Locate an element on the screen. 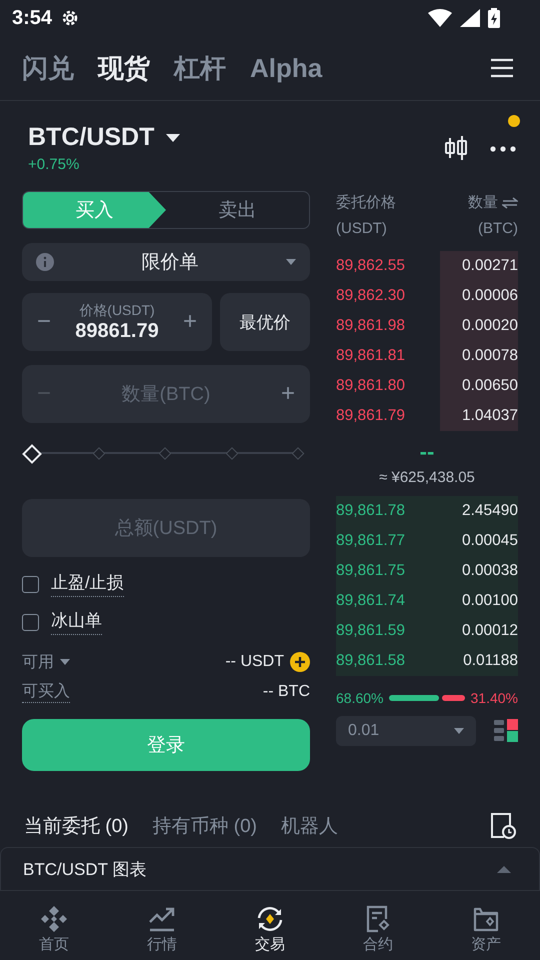 This screenshot has width=540, height=960. bid-price: 89,861.59 is located at coordinates (370, 631).